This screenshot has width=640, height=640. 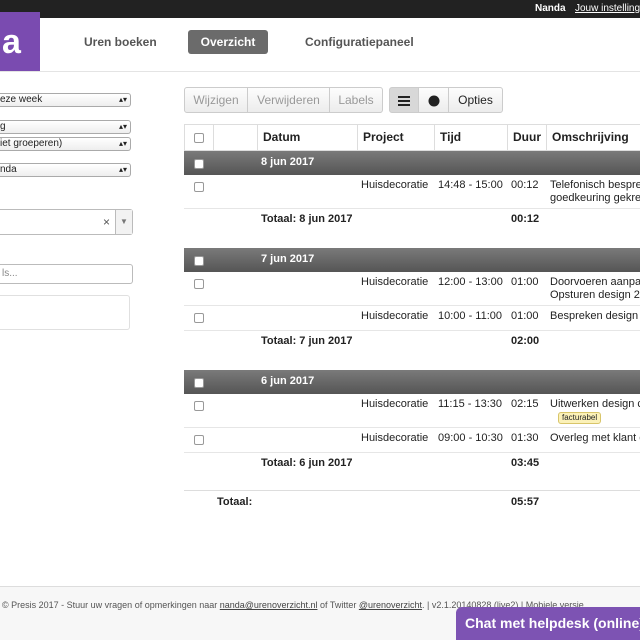 I want to click on grand-total-row: Totaal: 05:57, so click(x=412, y=502).